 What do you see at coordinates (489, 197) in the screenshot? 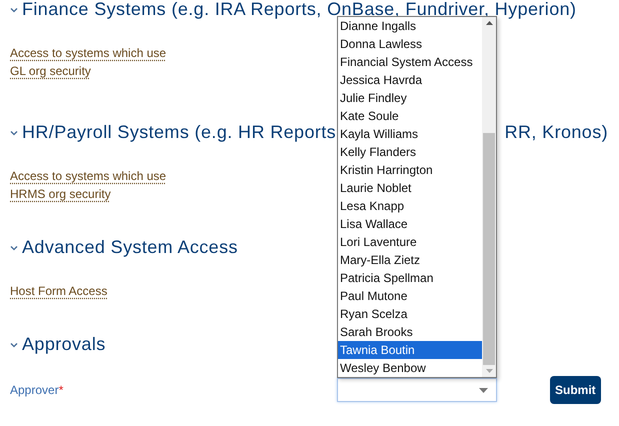
I see `scrollbar` at bounding box center [489, 197].